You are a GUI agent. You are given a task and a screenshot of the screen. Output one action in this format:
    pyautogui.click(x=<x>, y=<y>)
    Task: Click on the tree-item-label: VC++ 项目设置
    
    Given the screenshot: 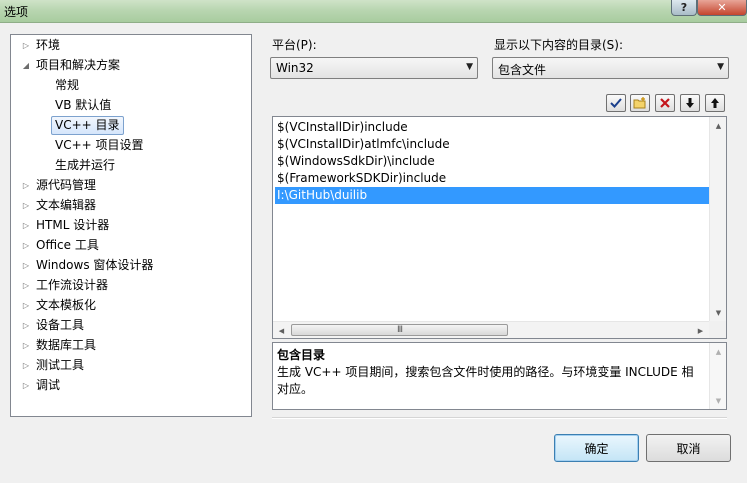 What is the action you would take?
    pyautogui.click(x=99, y=145)
    